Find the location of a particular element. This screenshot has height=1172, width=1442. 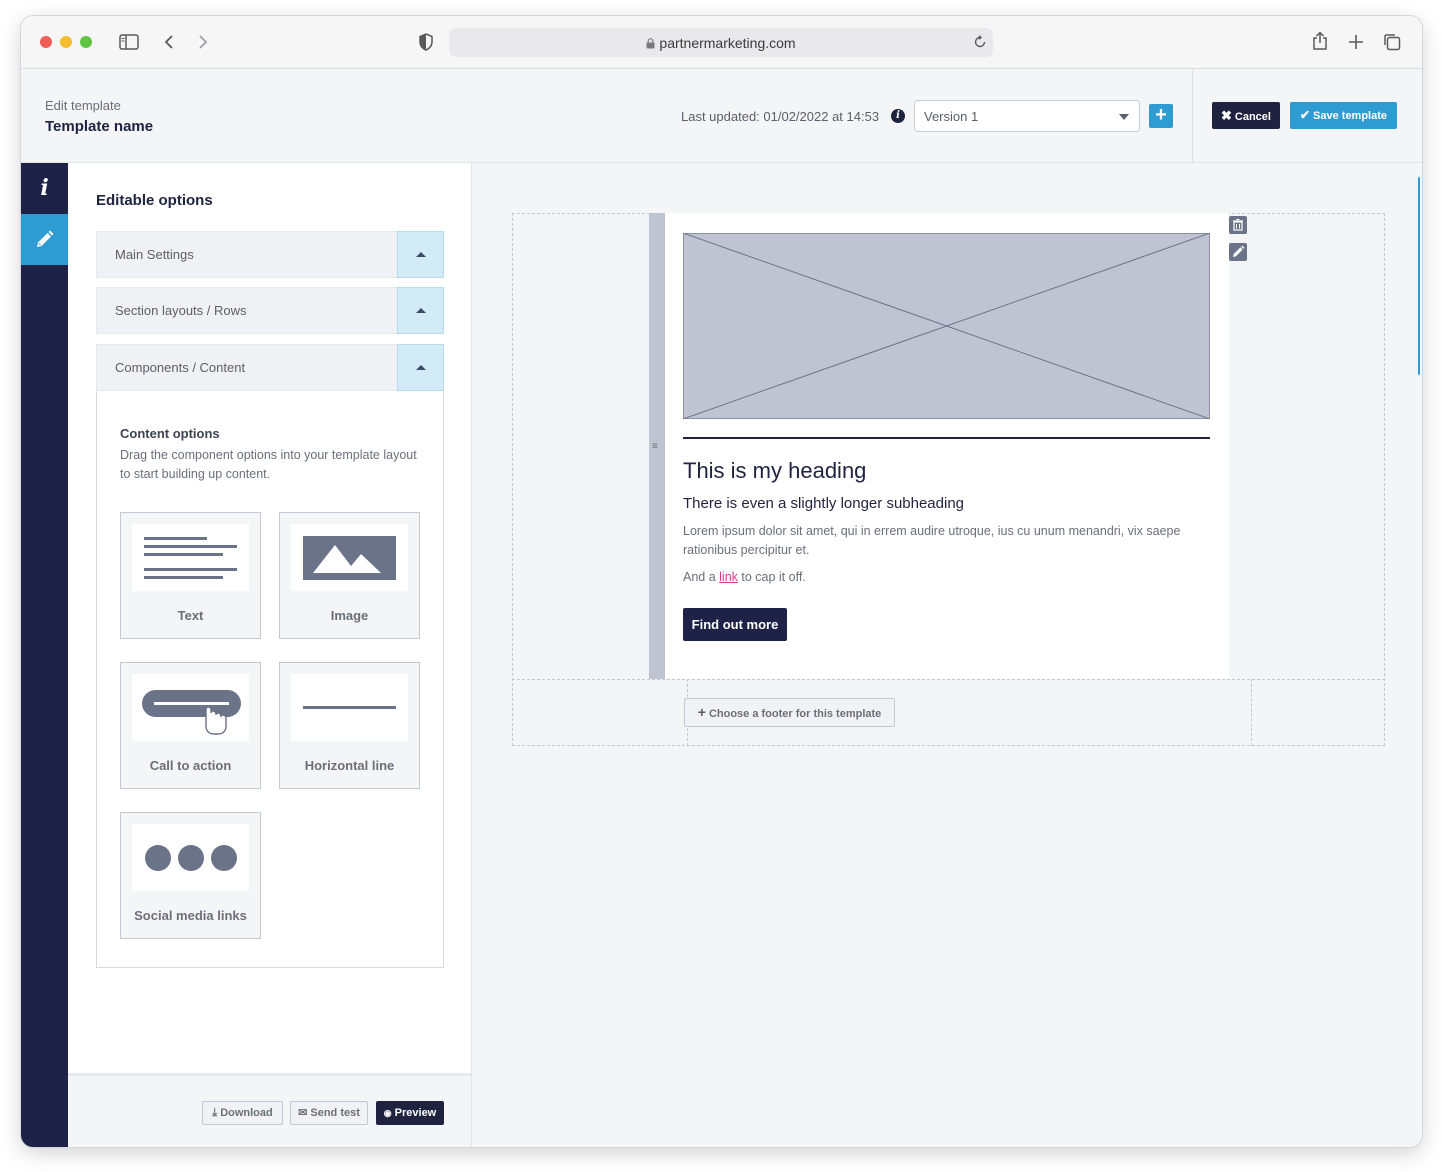

text-lines-icon is located at coordinates (190, 558).